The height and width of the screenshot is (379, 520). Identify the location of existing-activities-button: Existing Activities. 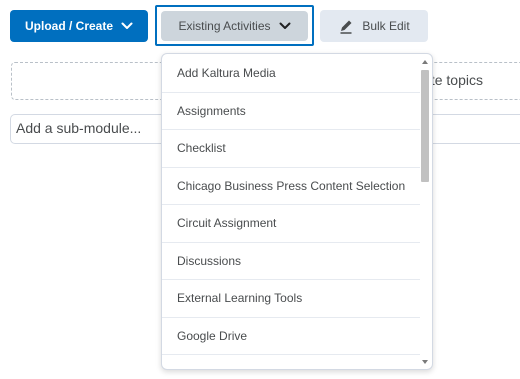
(234, 26).